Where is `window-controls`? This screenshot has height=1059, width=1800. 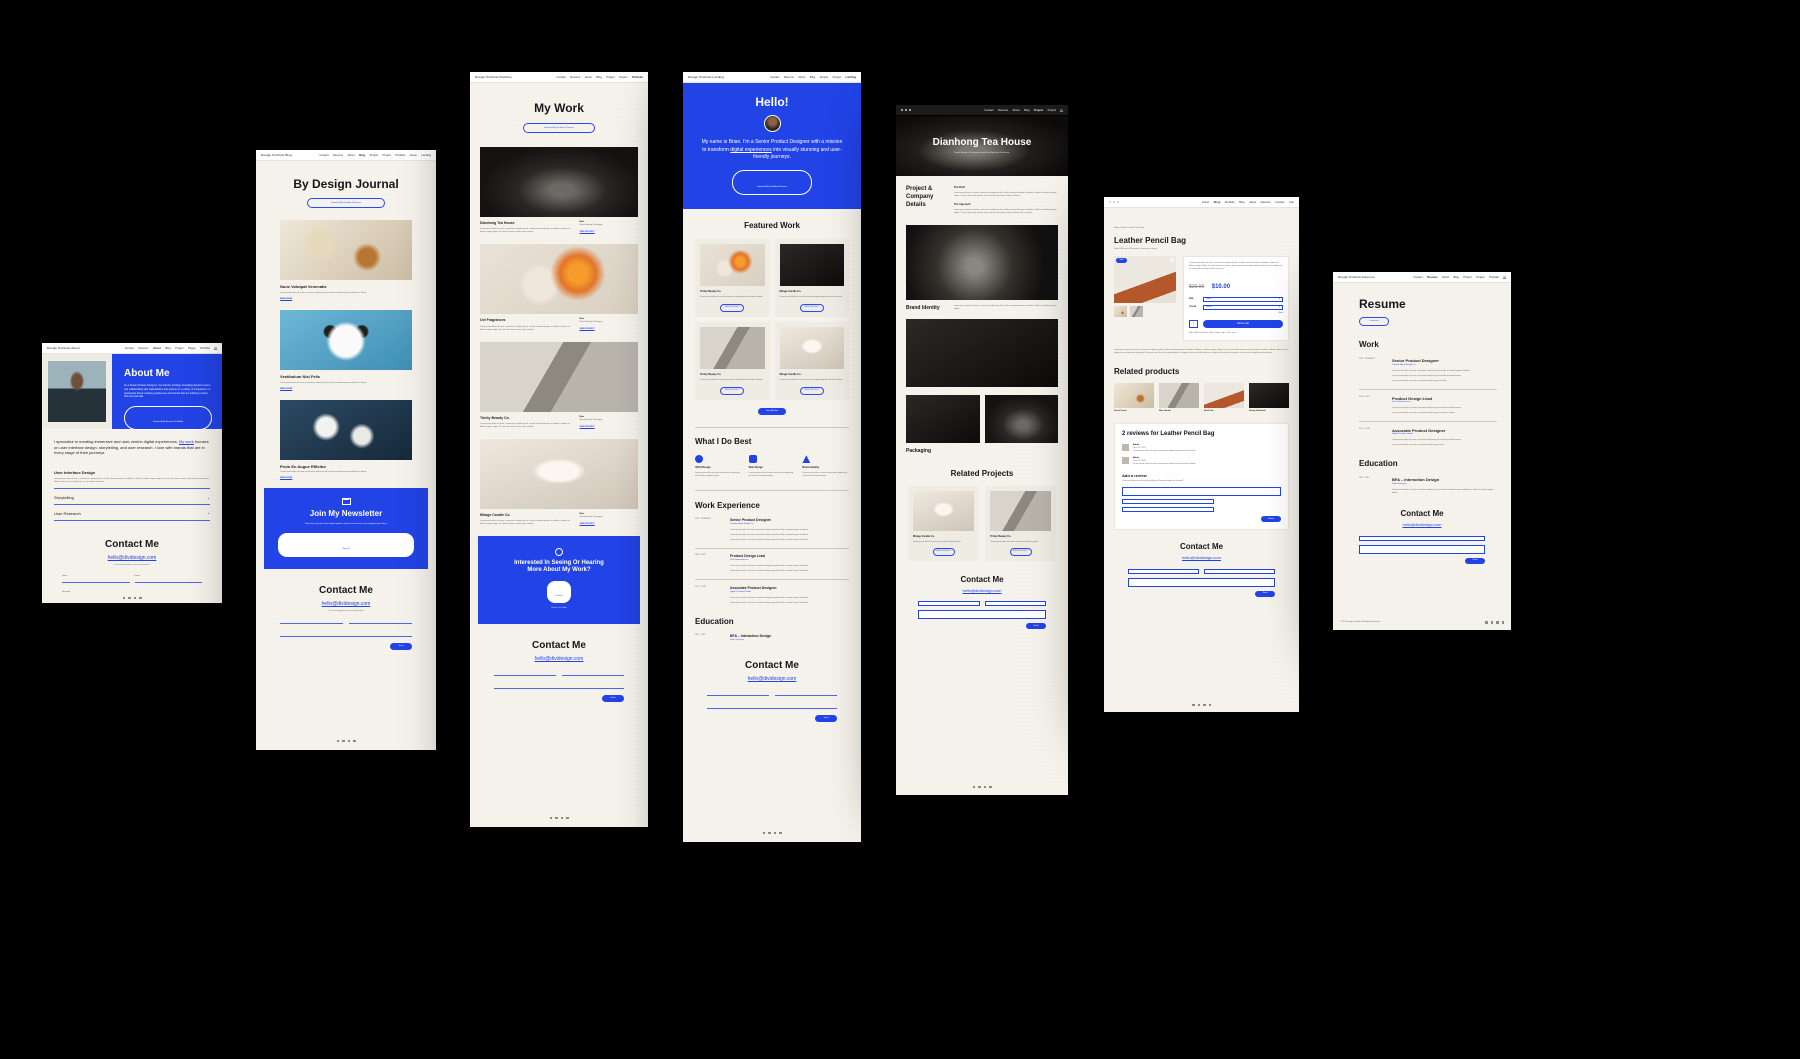
window-controls is located at coordinates (906, 110).